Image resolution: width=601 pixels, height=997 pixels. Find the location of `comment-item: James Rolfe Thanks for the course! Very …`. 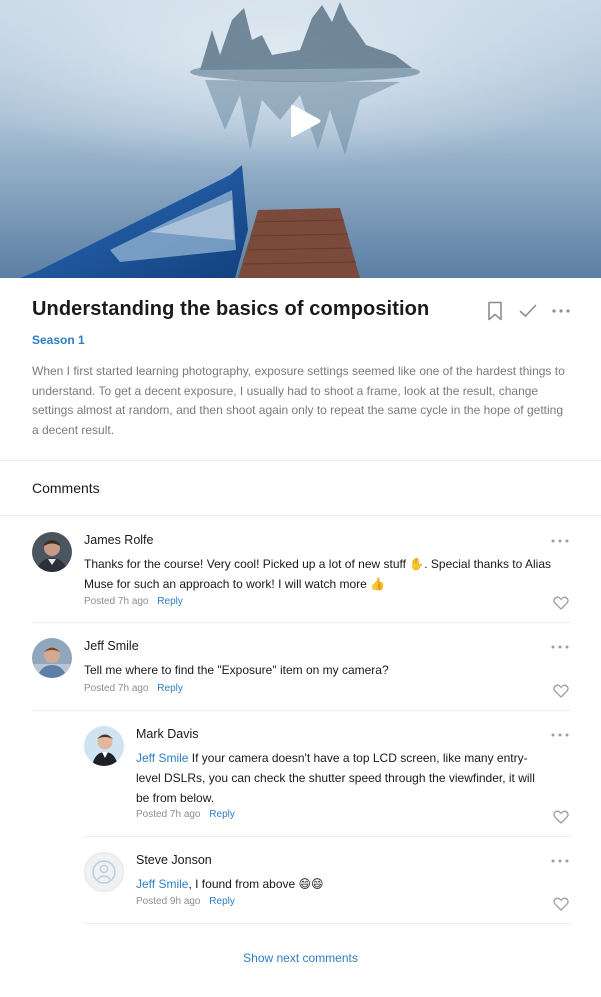

comment-item: James Rolfe Thanks for the course! Very … is located at coordinates (301, 572).